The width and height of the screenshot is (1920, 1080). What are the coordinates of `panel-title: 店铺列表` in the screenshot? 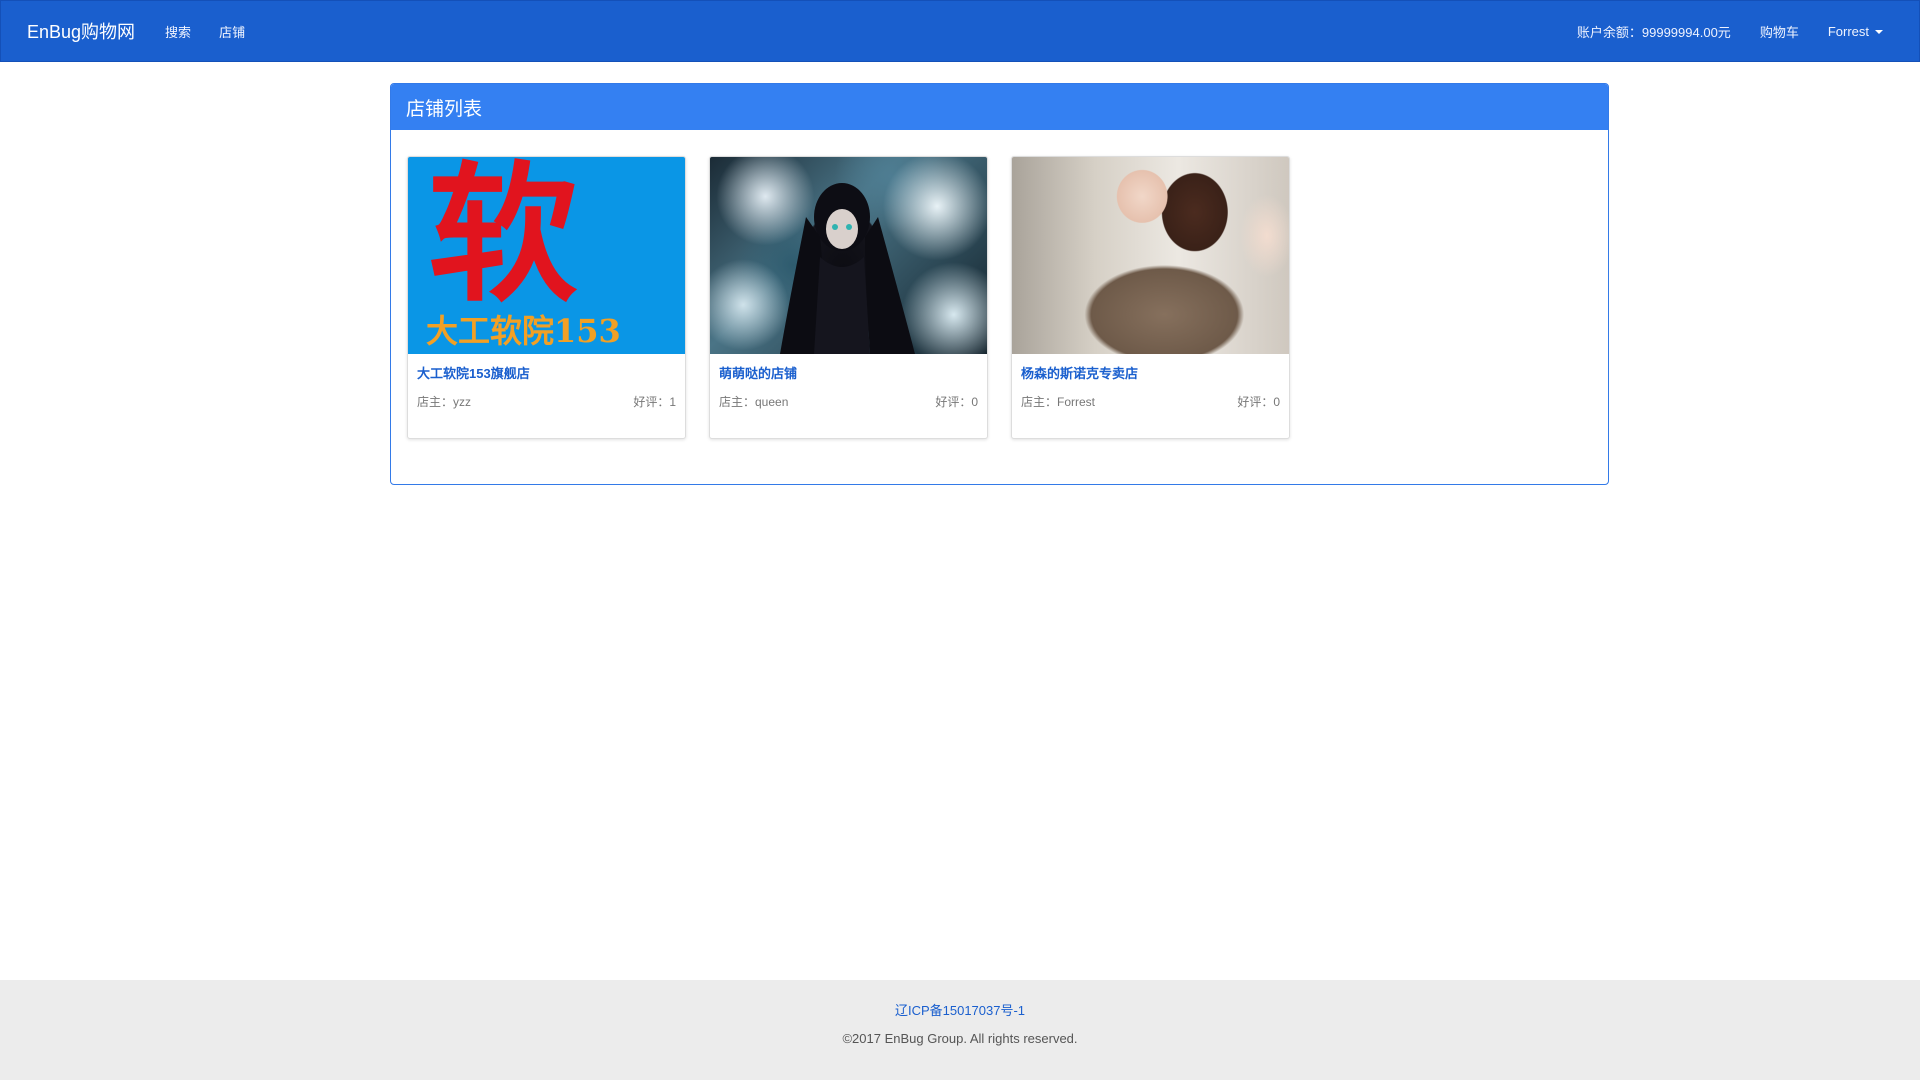 It's located at (999, 107).